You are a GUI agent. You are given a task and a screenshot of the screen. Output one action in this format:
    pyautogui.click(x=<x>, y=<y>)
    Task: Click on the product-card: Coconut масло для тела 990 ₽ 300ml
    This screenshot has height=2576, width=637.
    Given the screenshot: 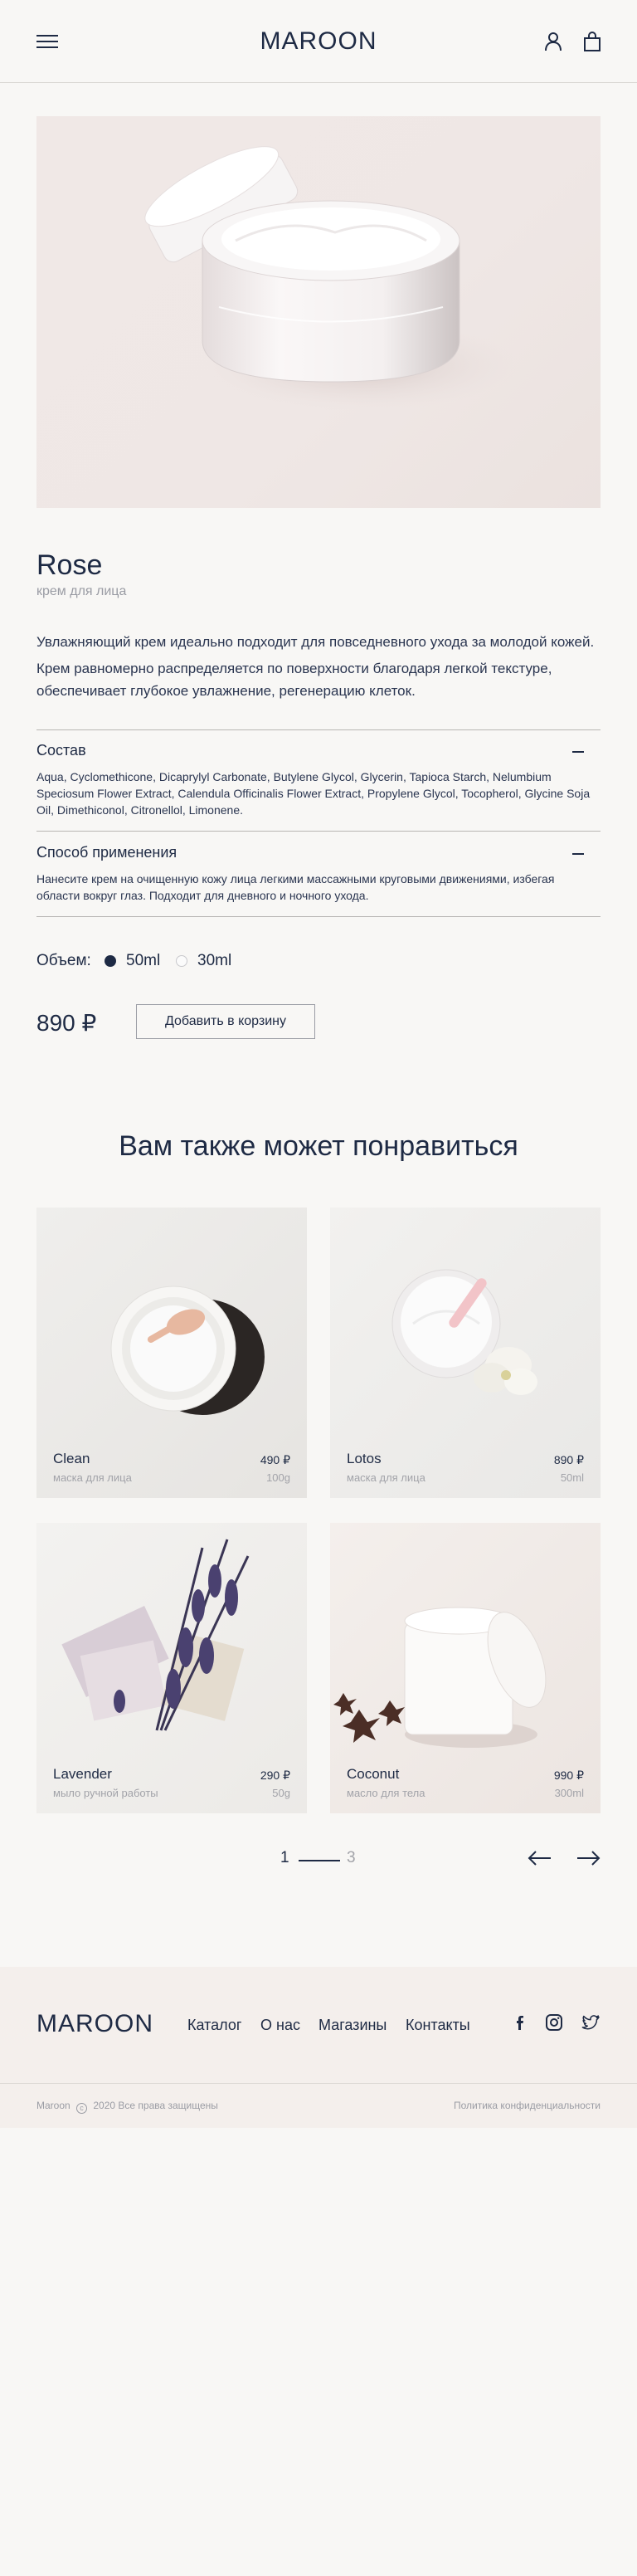 What is the action you would take?
    pyautogui.click(x=465, y=1668)
    